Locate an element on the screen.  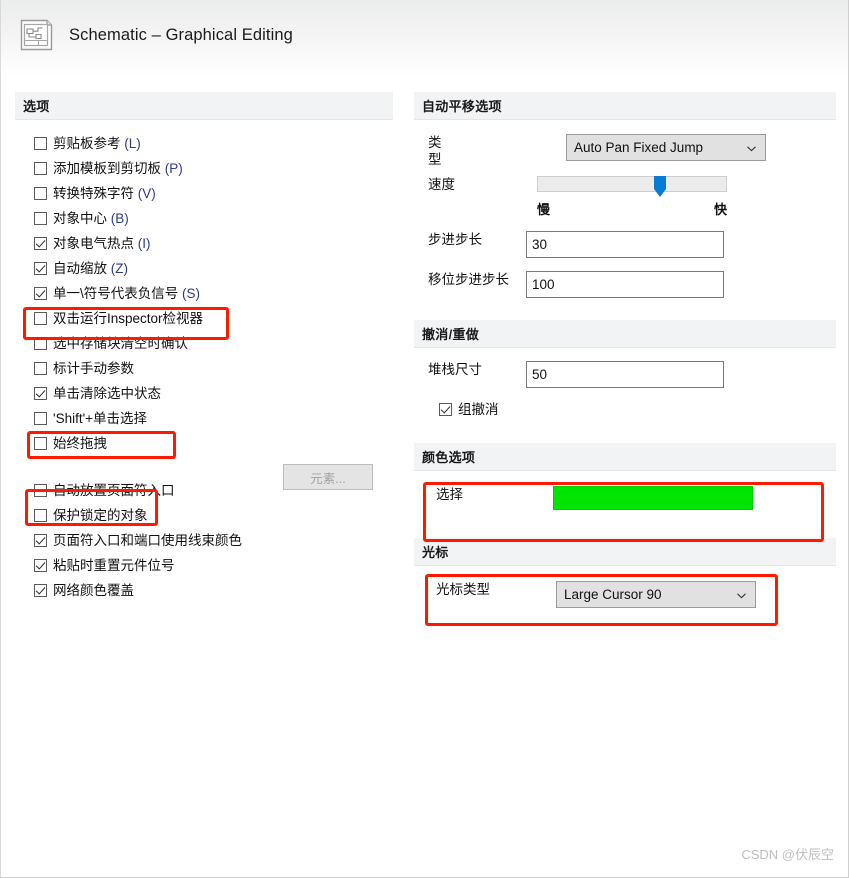
checkbox-label-click-clears-selection: 单击清除选中状态 is located at coordinates (107, 393).